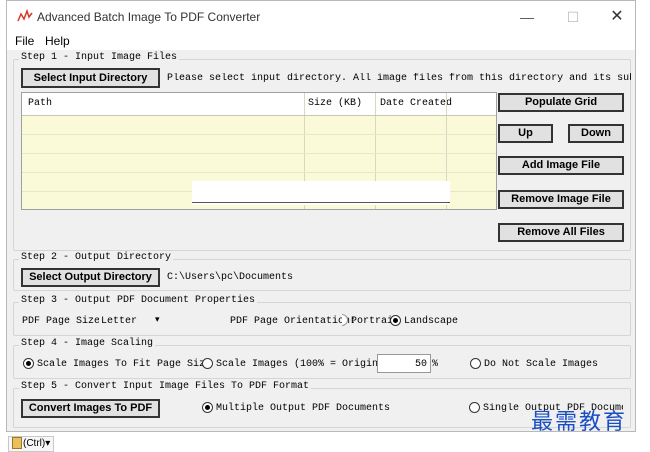 The height and width of the screenshot is (452, 650). I want to click on close-button: ✕, so click(617, 17).